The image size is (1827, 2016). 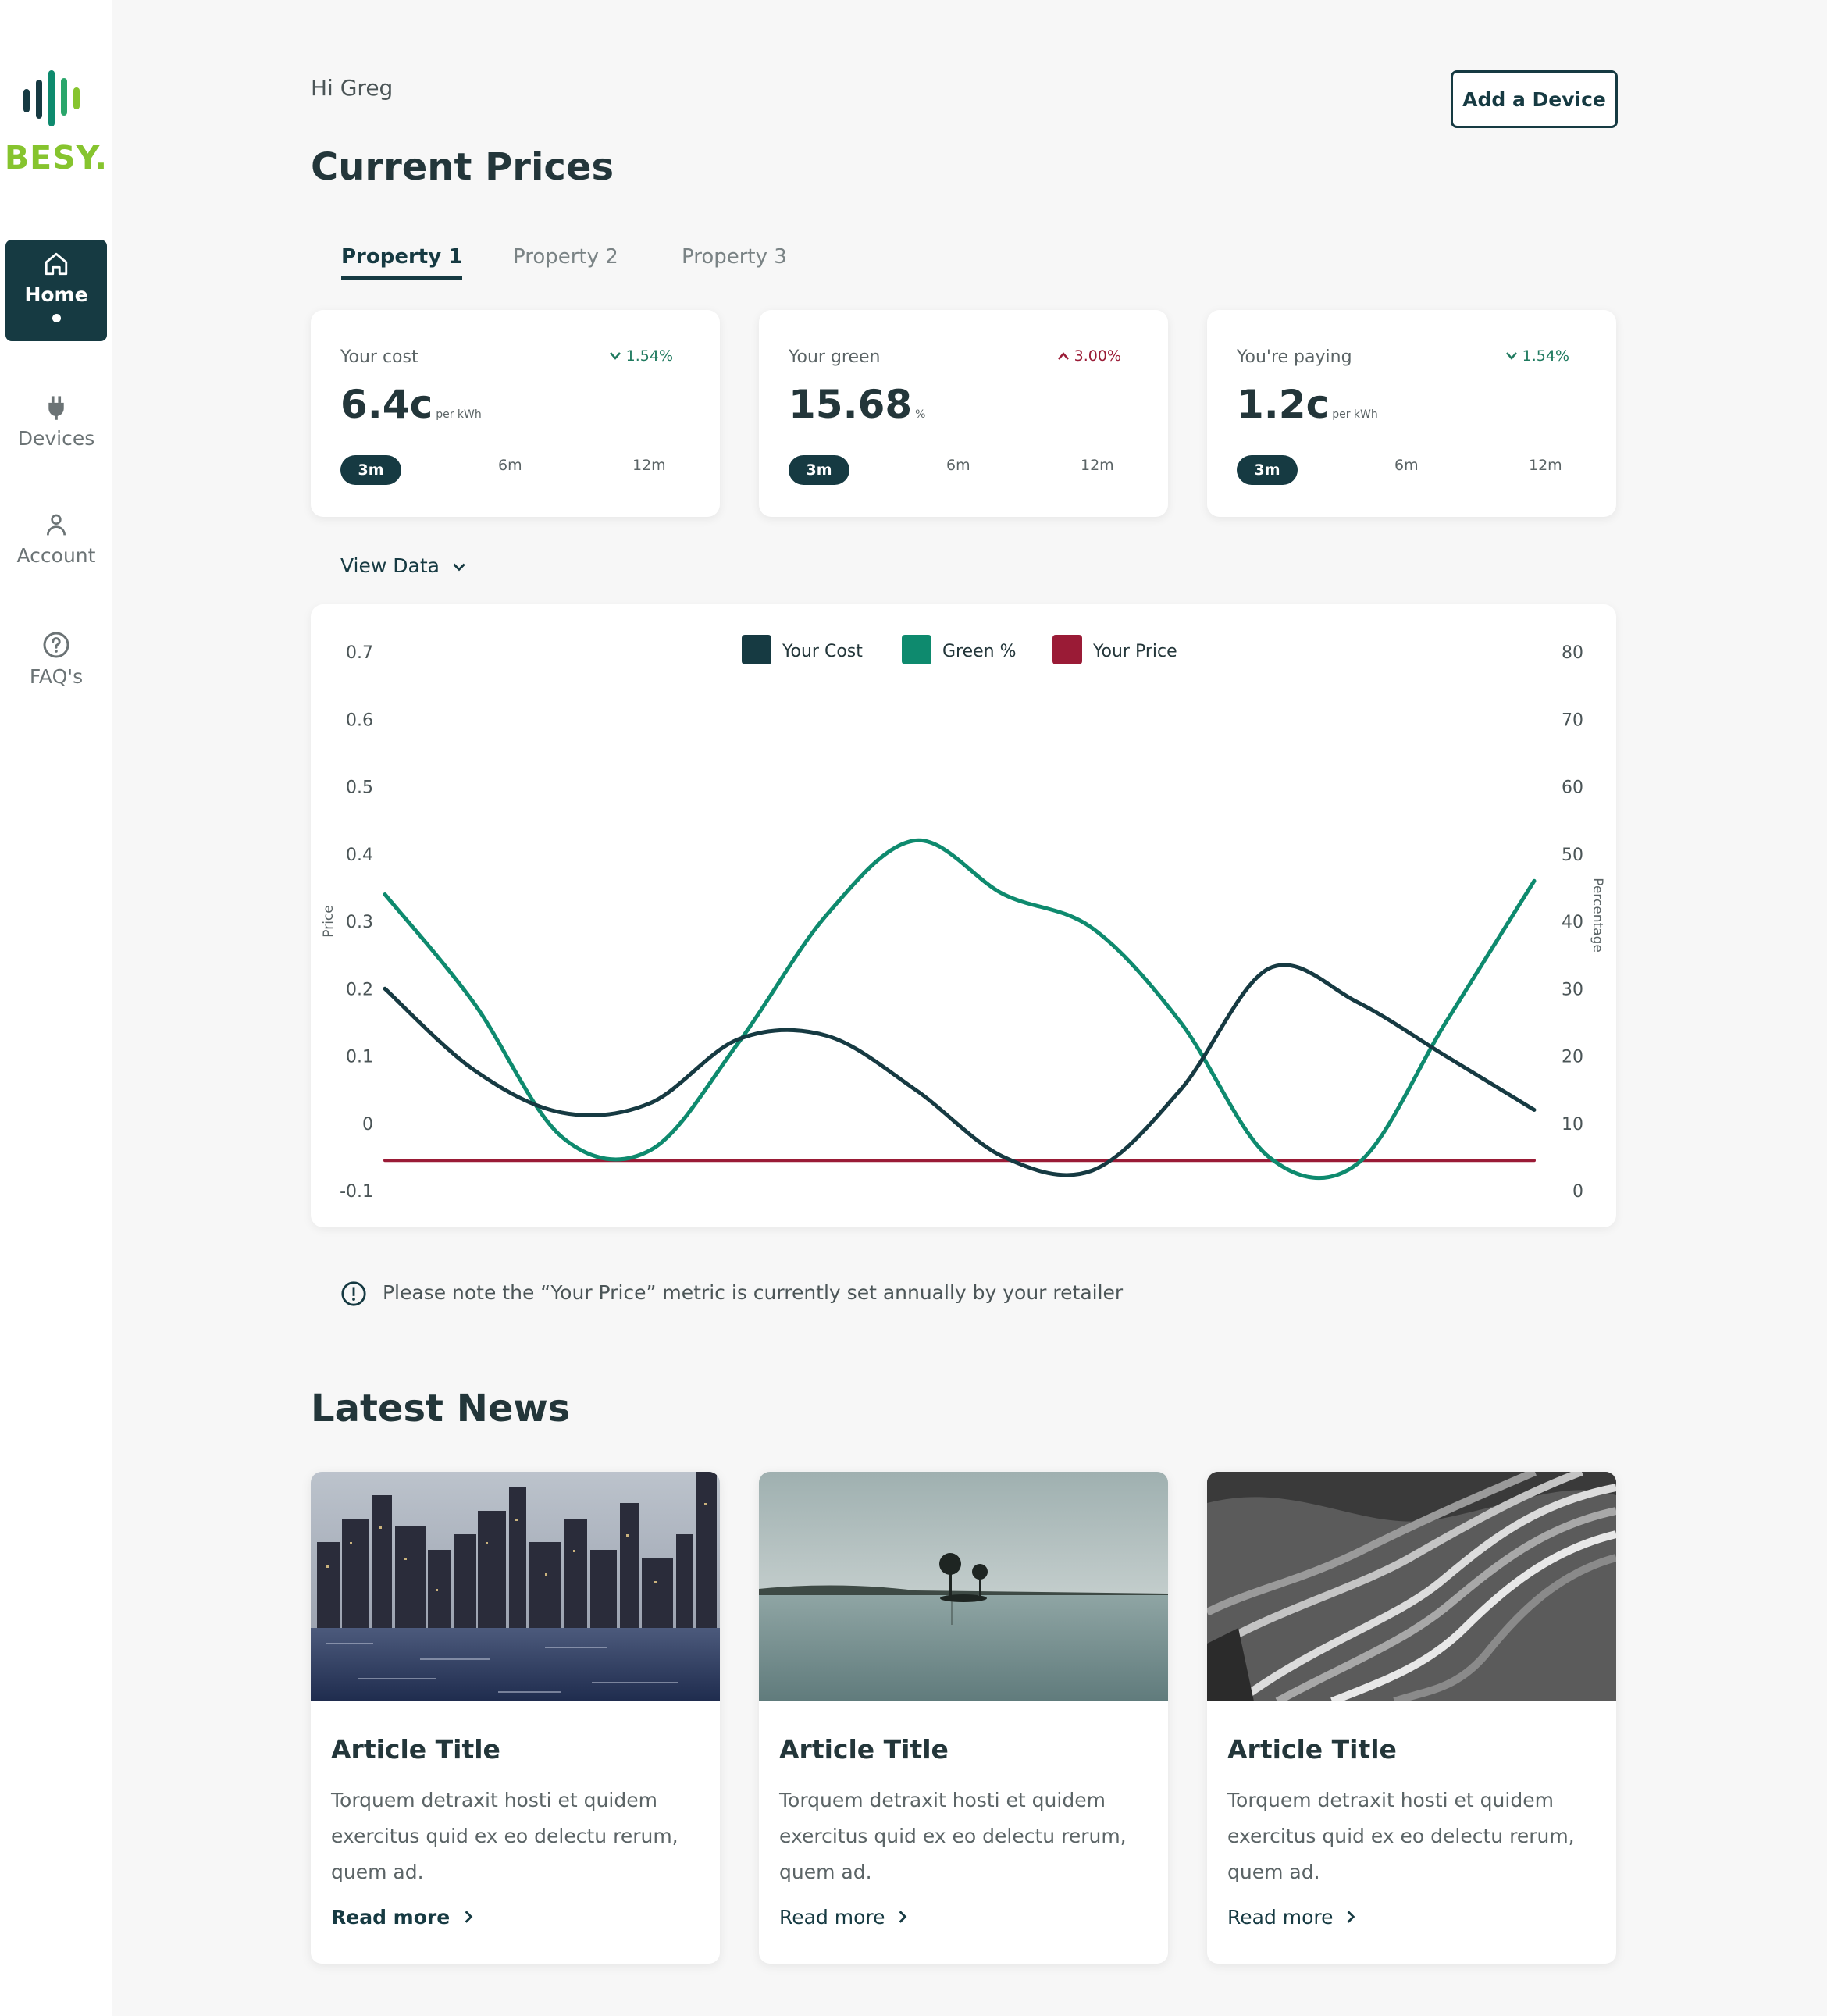 What do you see at coordinates (402, 262) in the screenshot?
I see `tab-property-1: Property 1` at bounding box center [402, 262].